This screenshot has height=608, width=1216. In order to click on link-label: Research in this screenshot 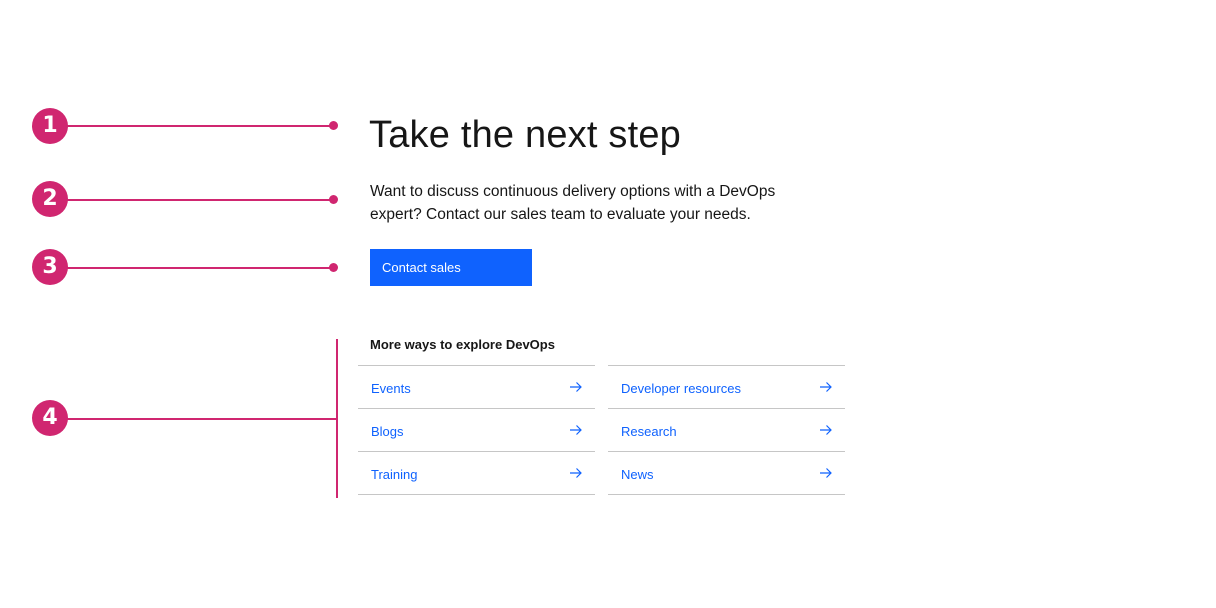, I will do `click(649, 431)`.